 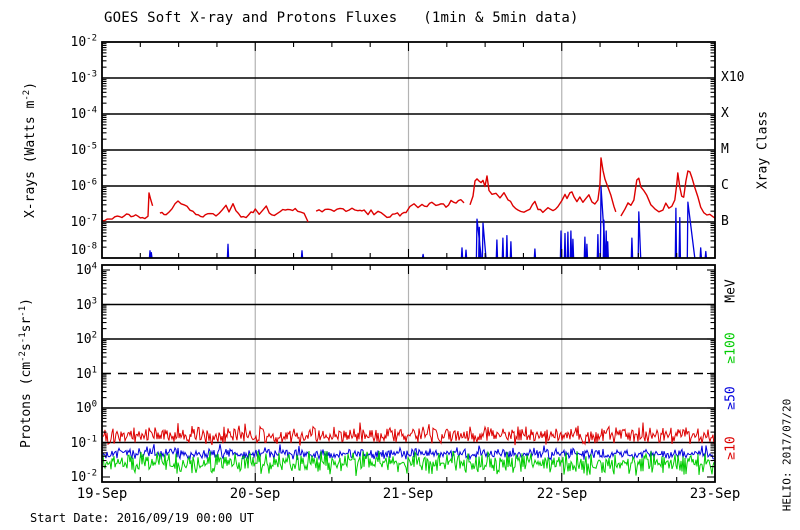 I want to click on proton-energy-label-1: ≥100, so click(x=731, y=348).